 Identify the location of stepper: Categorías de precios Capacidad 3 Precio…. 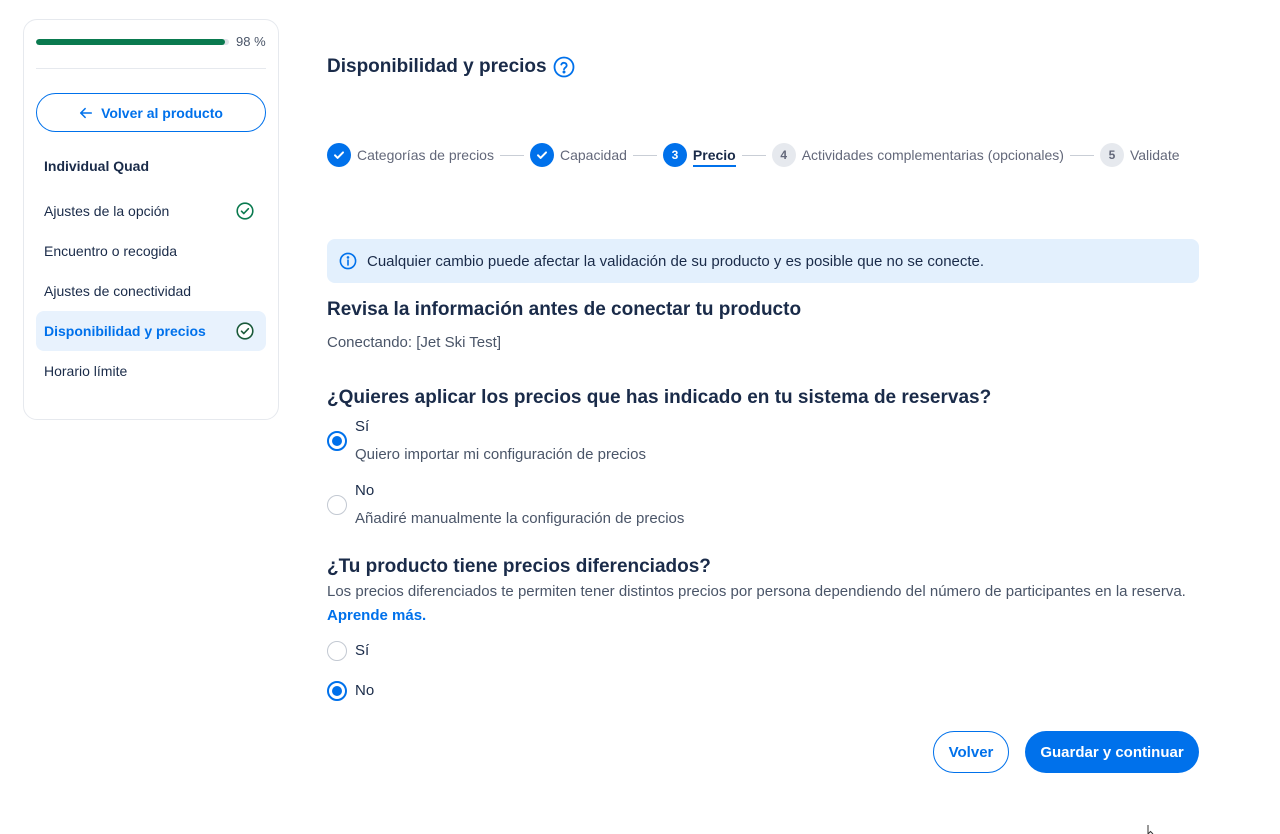
(753, 155).